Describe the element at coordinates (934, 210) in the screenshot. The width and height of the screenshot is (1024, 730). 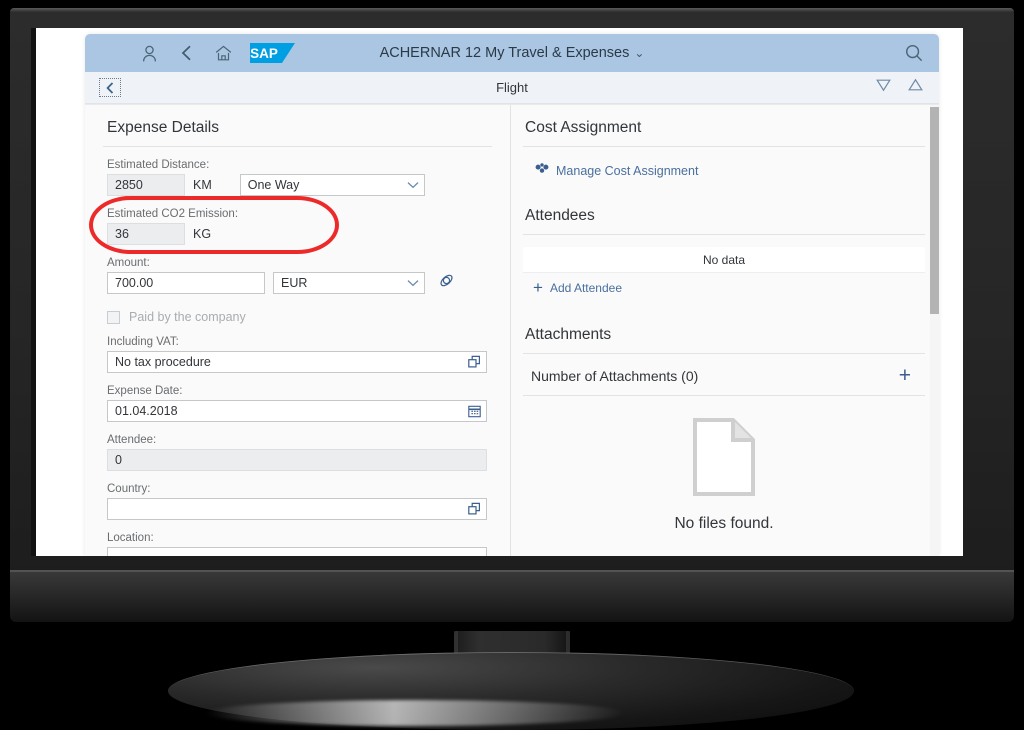
I see `content-scrollbar-thumb` at that location.